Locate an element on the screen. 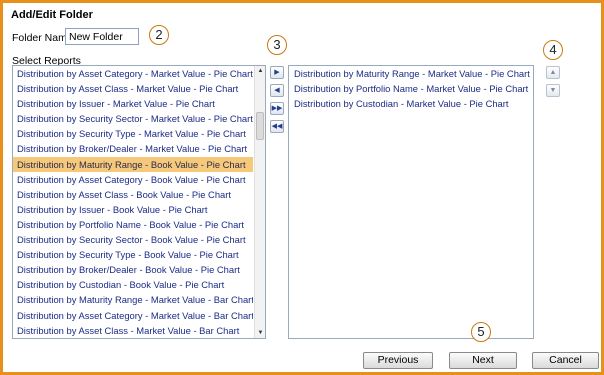  move-up-button: ▲ is located at coordinates (553, 72).